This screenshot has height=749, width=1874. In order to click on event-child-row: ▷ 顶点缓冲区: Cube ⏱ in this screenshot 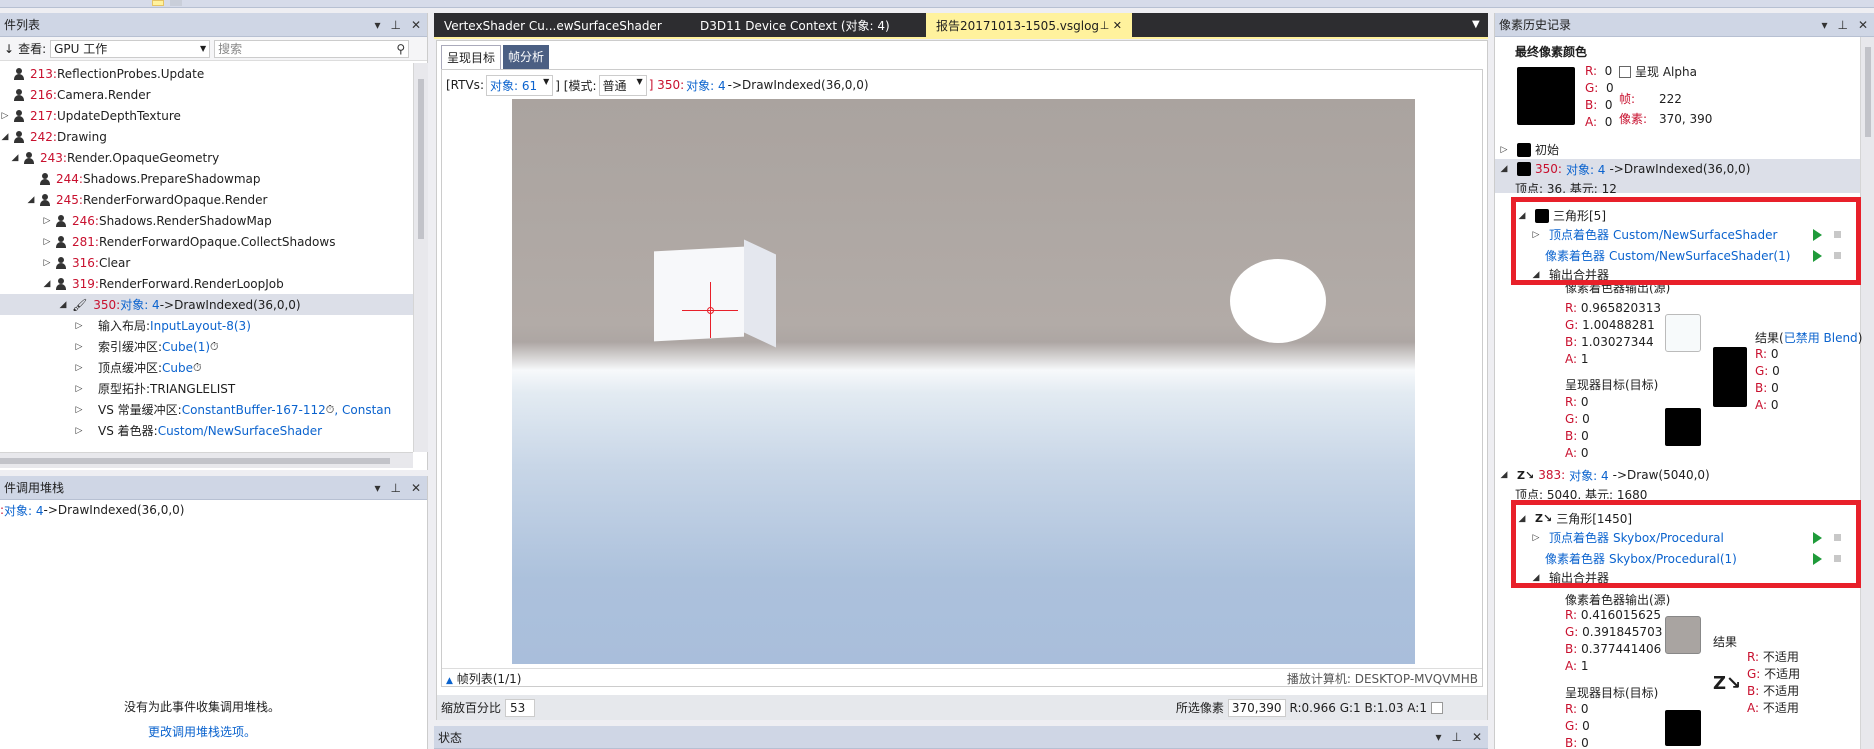, I will do `click(206, 367)`.